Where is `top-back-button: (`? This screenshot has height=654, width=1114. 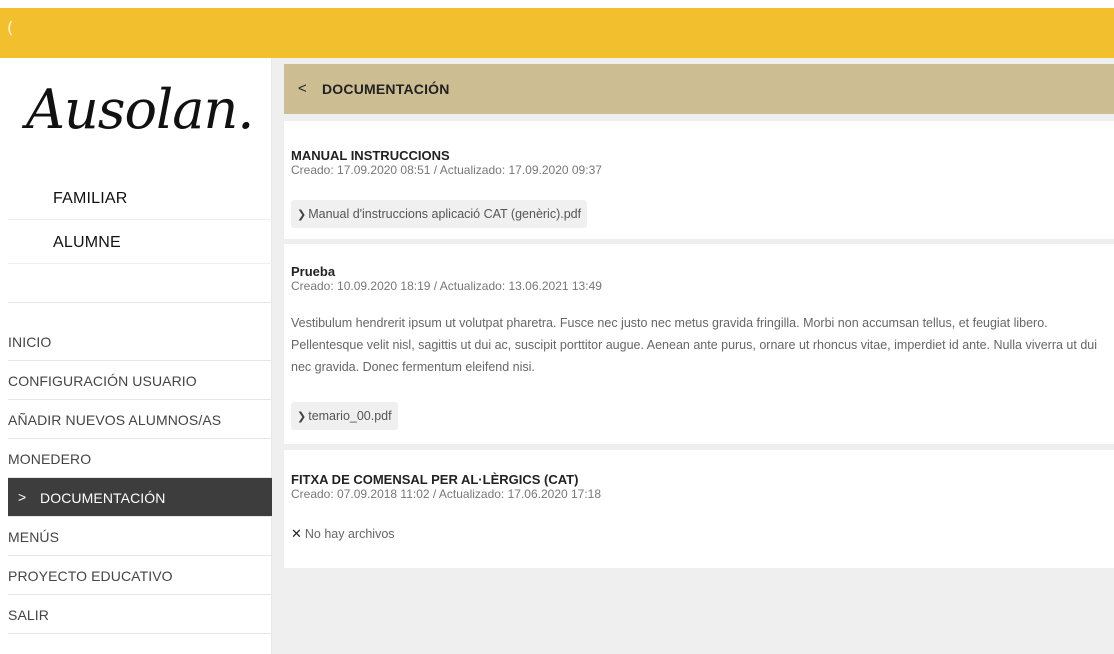 top-back-button: ( is located at coordinates (10, 27).